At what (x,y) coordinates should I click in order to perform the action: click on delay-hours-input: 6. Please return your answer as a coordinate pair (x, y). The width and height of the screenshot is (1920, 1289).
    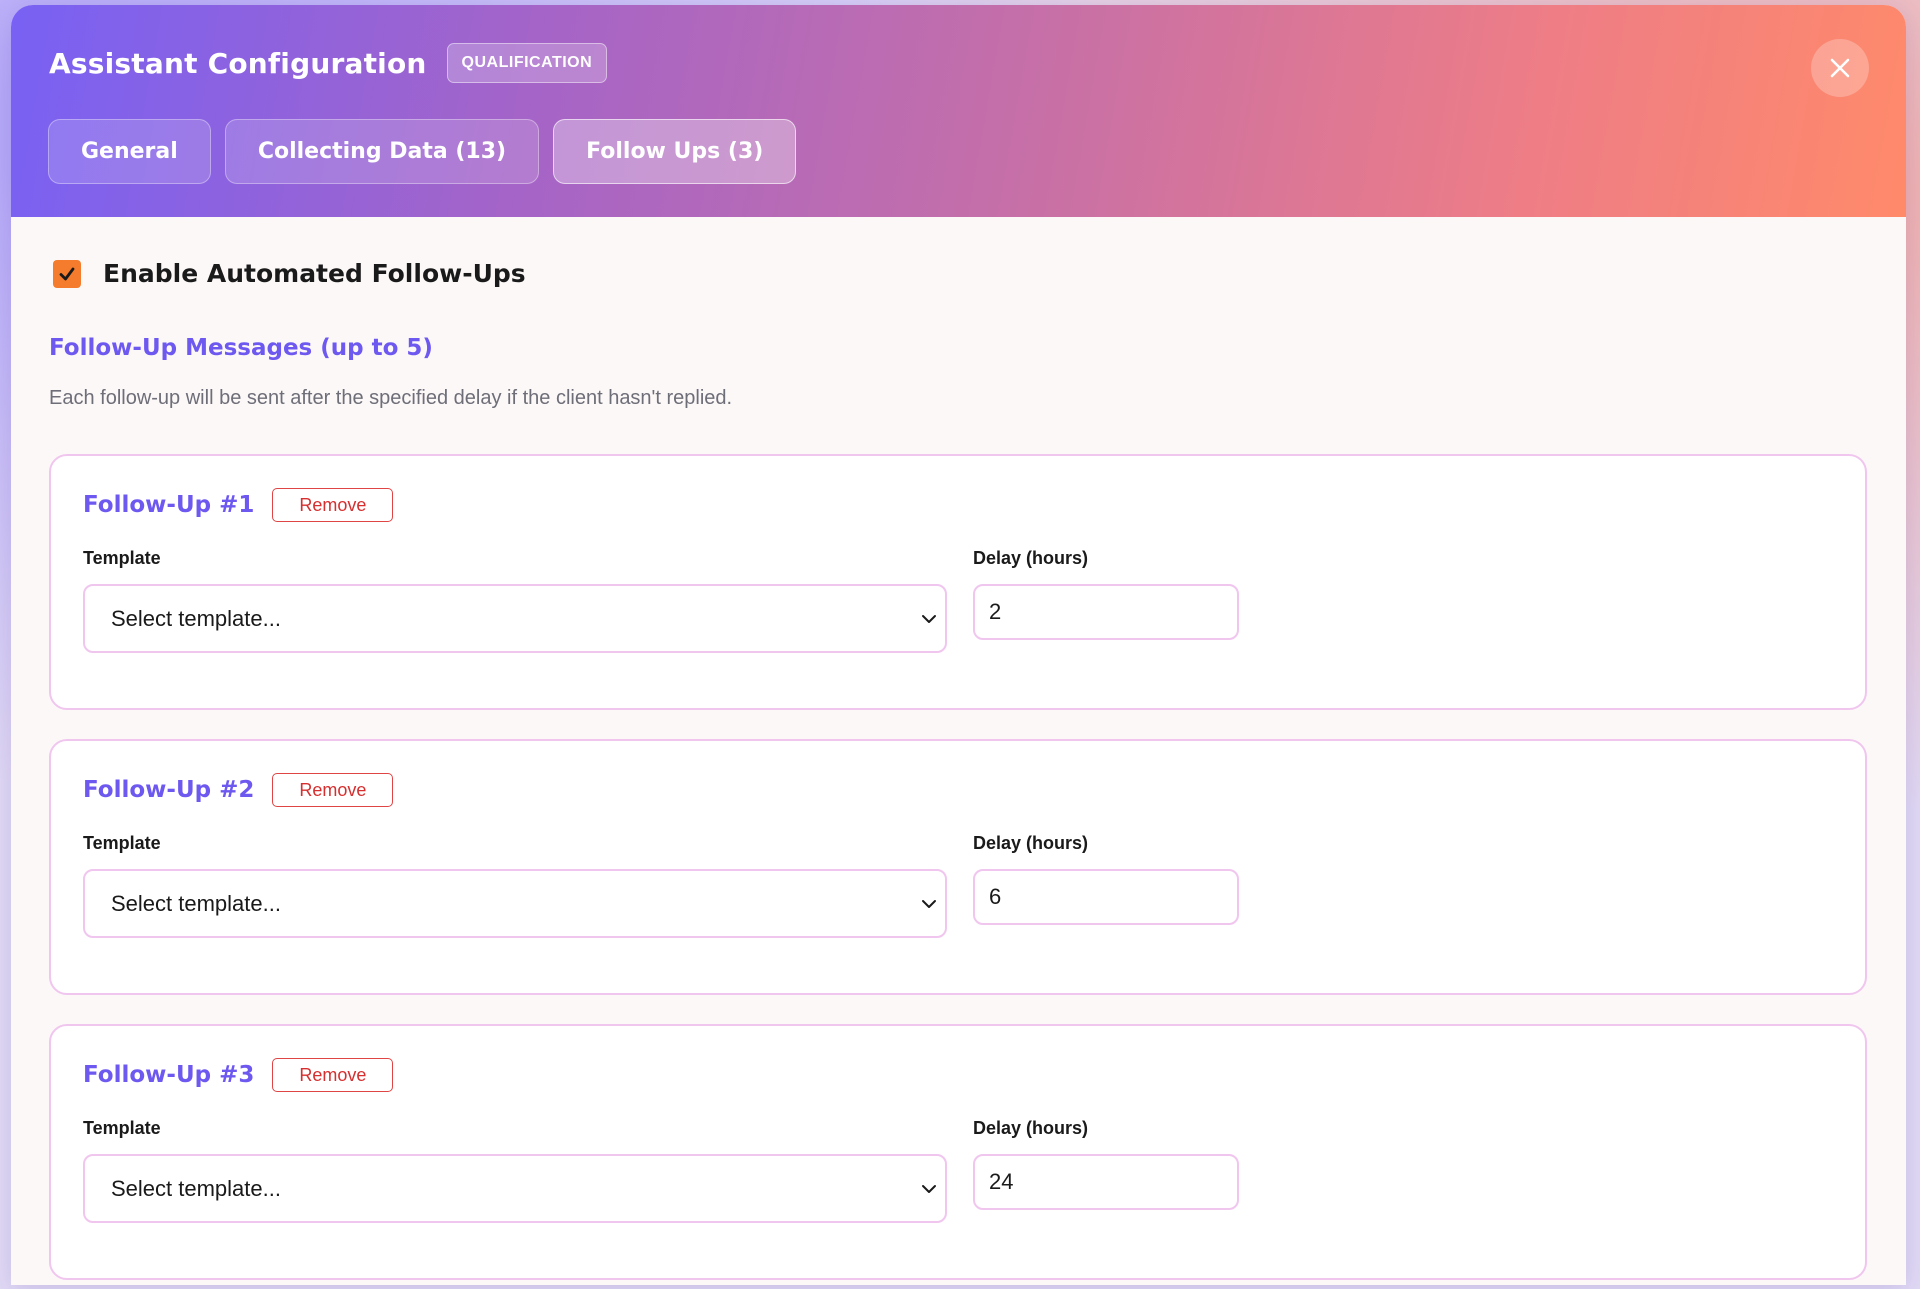
    Looking at the image, I should click on (1106, 897).